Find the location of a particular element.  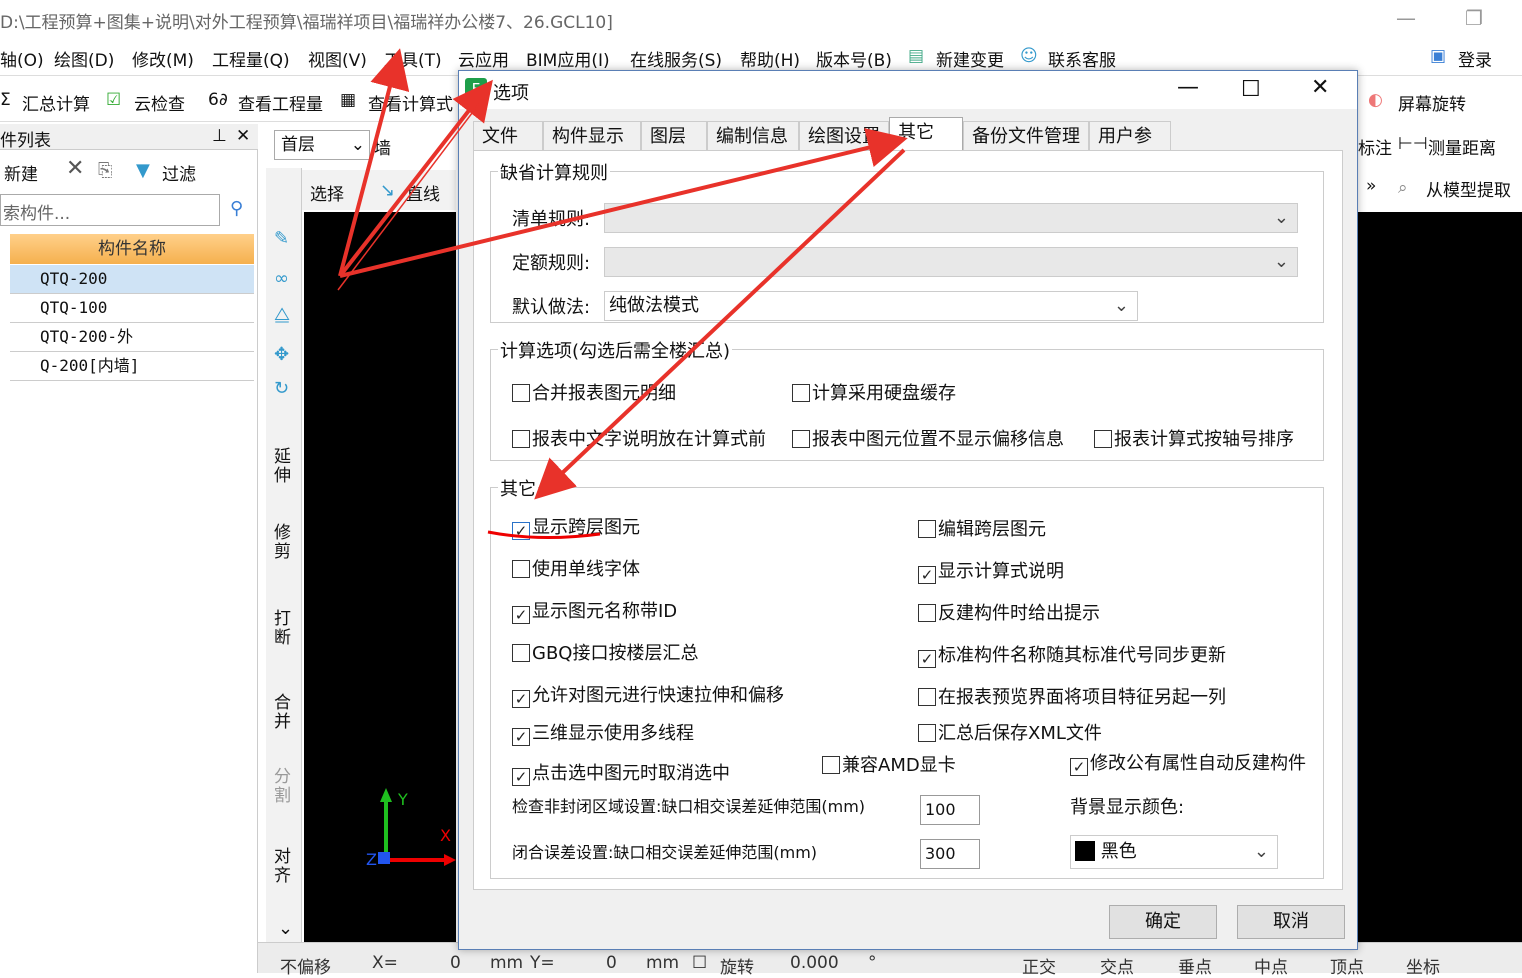

other-right-checkbox: 反建构件时给出提示 is located at coordinates (1009, 612).